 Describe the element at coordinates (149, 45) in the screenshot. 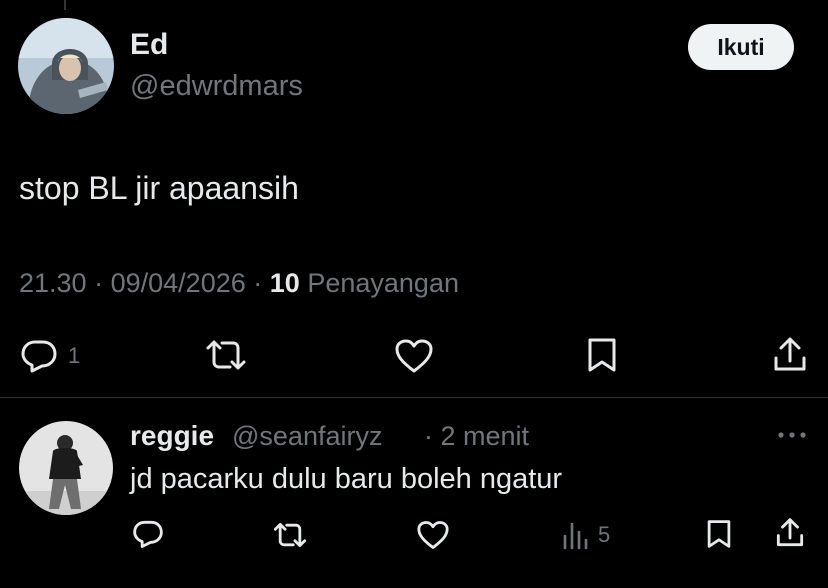

I see `author-name: Ed` at that location.